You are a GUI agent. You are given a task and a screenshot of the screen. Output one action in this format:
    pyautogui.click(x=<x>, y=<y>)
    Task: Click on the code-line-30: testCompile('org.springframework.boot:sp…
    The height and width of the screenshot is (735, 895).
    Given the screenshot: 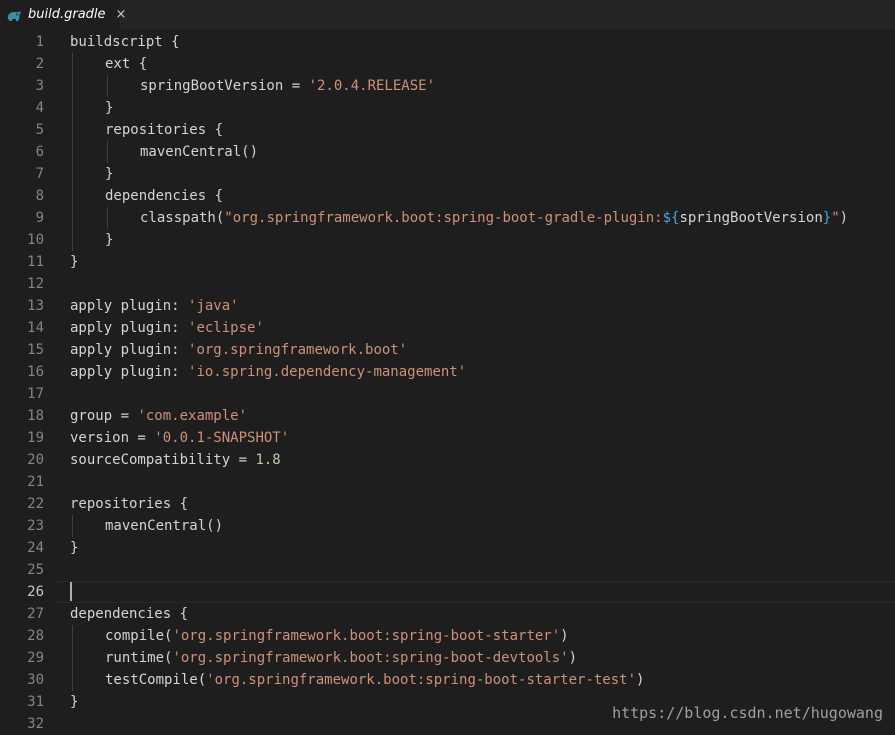 What is the action you would take?
    pyautogui.click(x=375, y=680)
    